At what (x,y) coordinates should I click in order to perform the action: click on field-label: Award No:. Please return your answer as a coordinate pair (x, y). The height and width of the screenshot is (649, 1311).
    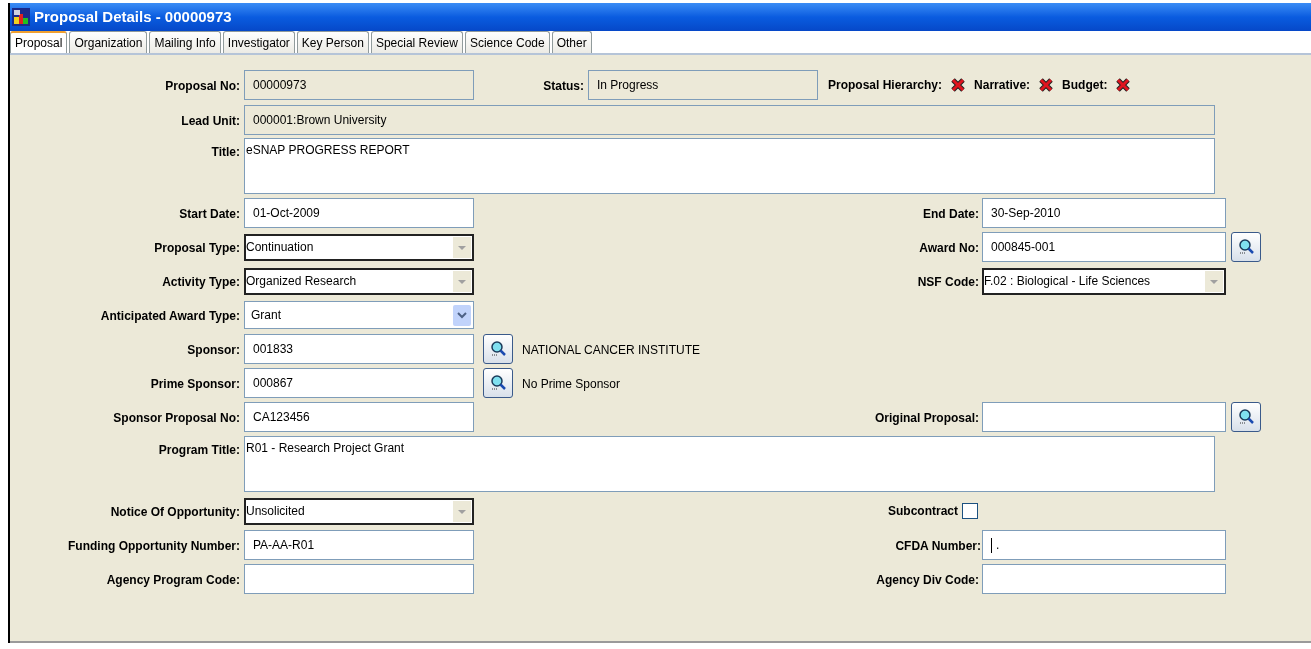
    Looking at the image, I should click on (949, 248).